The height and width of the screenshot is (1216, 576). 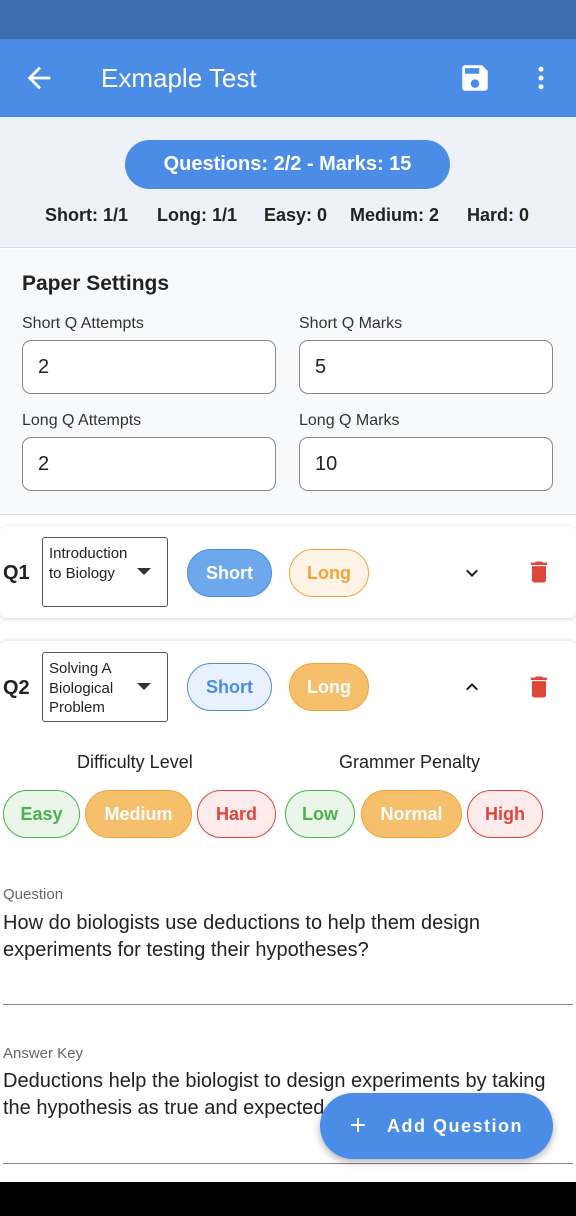 What do you see at coordinates (43, 1053) in the screenshot?
I see `answer-key-label: Answer Key` at bounding box center [43, 1053].